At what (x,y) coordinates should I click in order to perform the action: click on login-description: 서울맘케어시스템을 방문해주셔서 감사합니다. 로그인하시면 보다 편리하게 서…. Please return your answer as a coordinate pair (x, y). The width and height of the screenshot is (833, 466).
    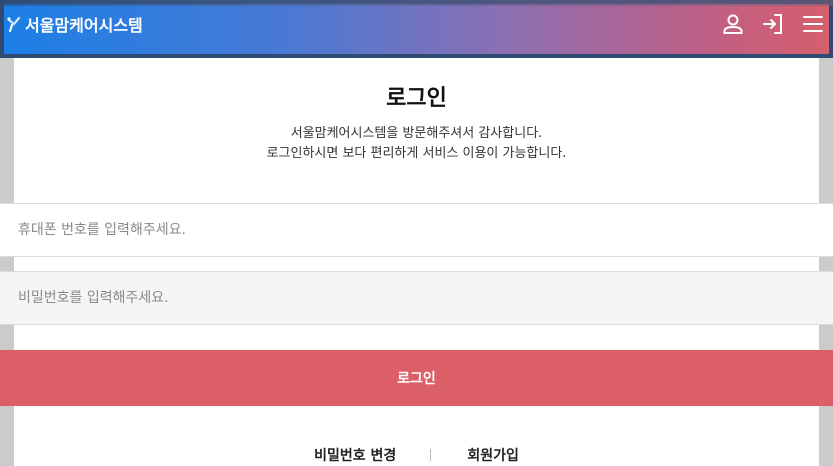
    Looking at the image, I should click on (416, 144).